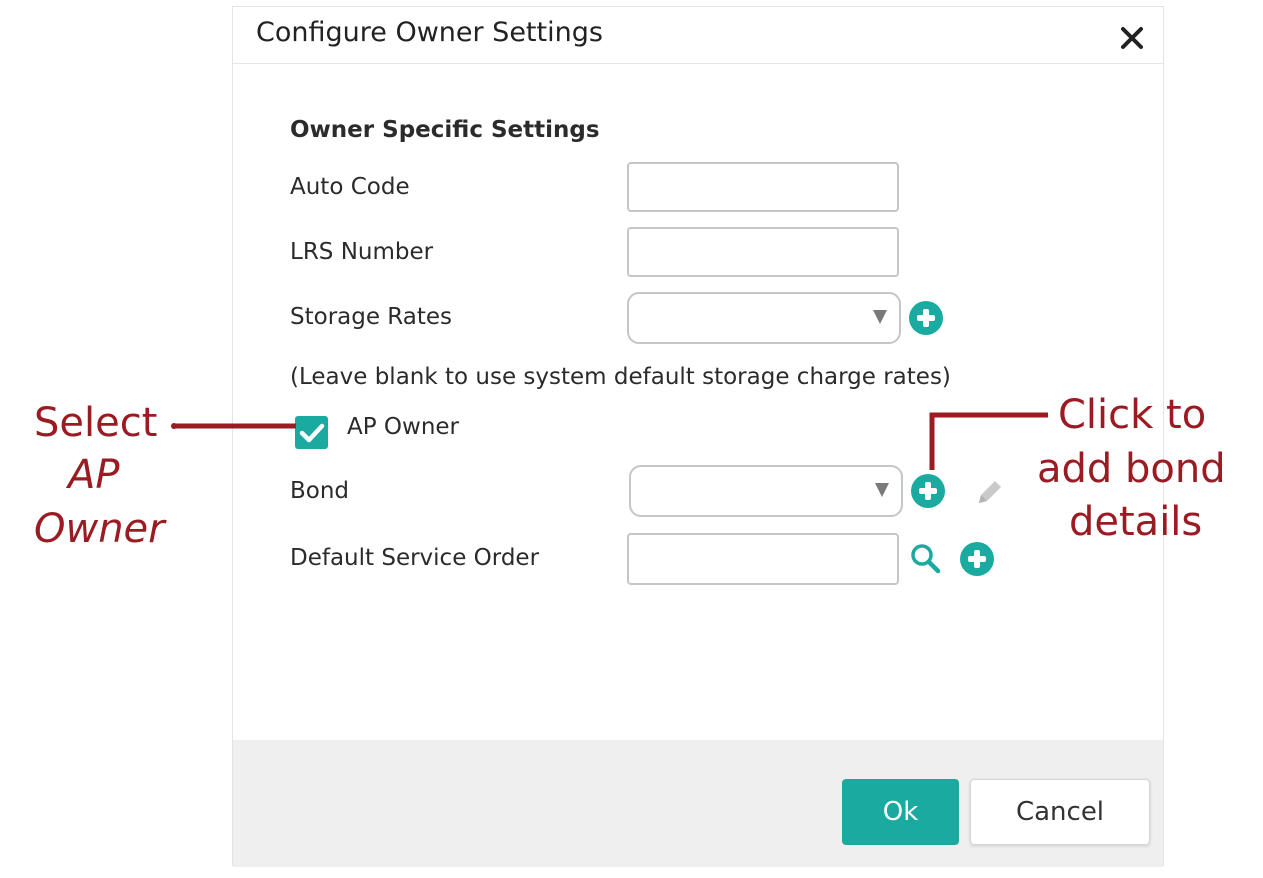 This screenshot has width=1263, height=878. I want to click on annotation-click-line2: add bond, so click(1131, 469).